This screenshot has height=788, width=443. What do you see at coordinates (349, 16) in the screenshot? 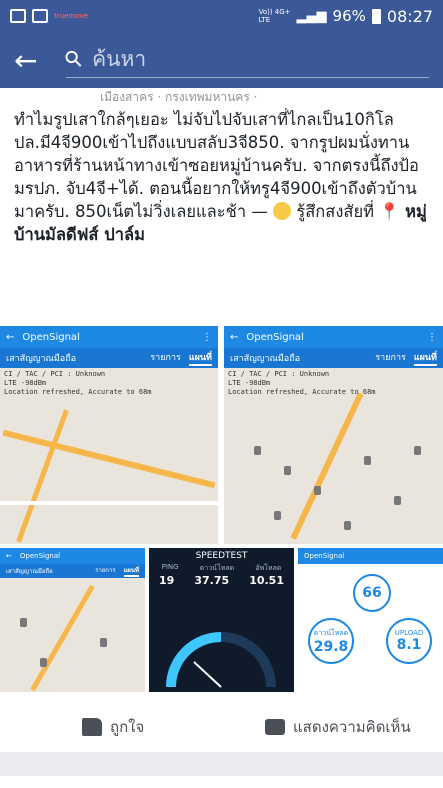
I see `battery-percent: 96%` at bounding box center [349, 16].